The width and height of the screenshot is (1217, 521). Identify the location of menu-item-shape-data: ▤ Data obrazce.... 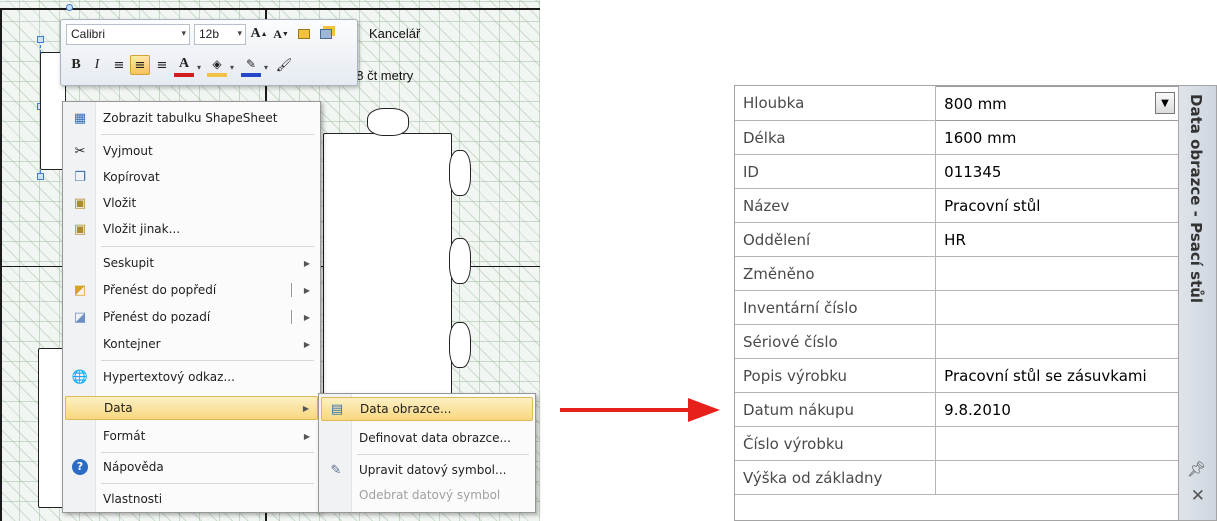
(427, 409).